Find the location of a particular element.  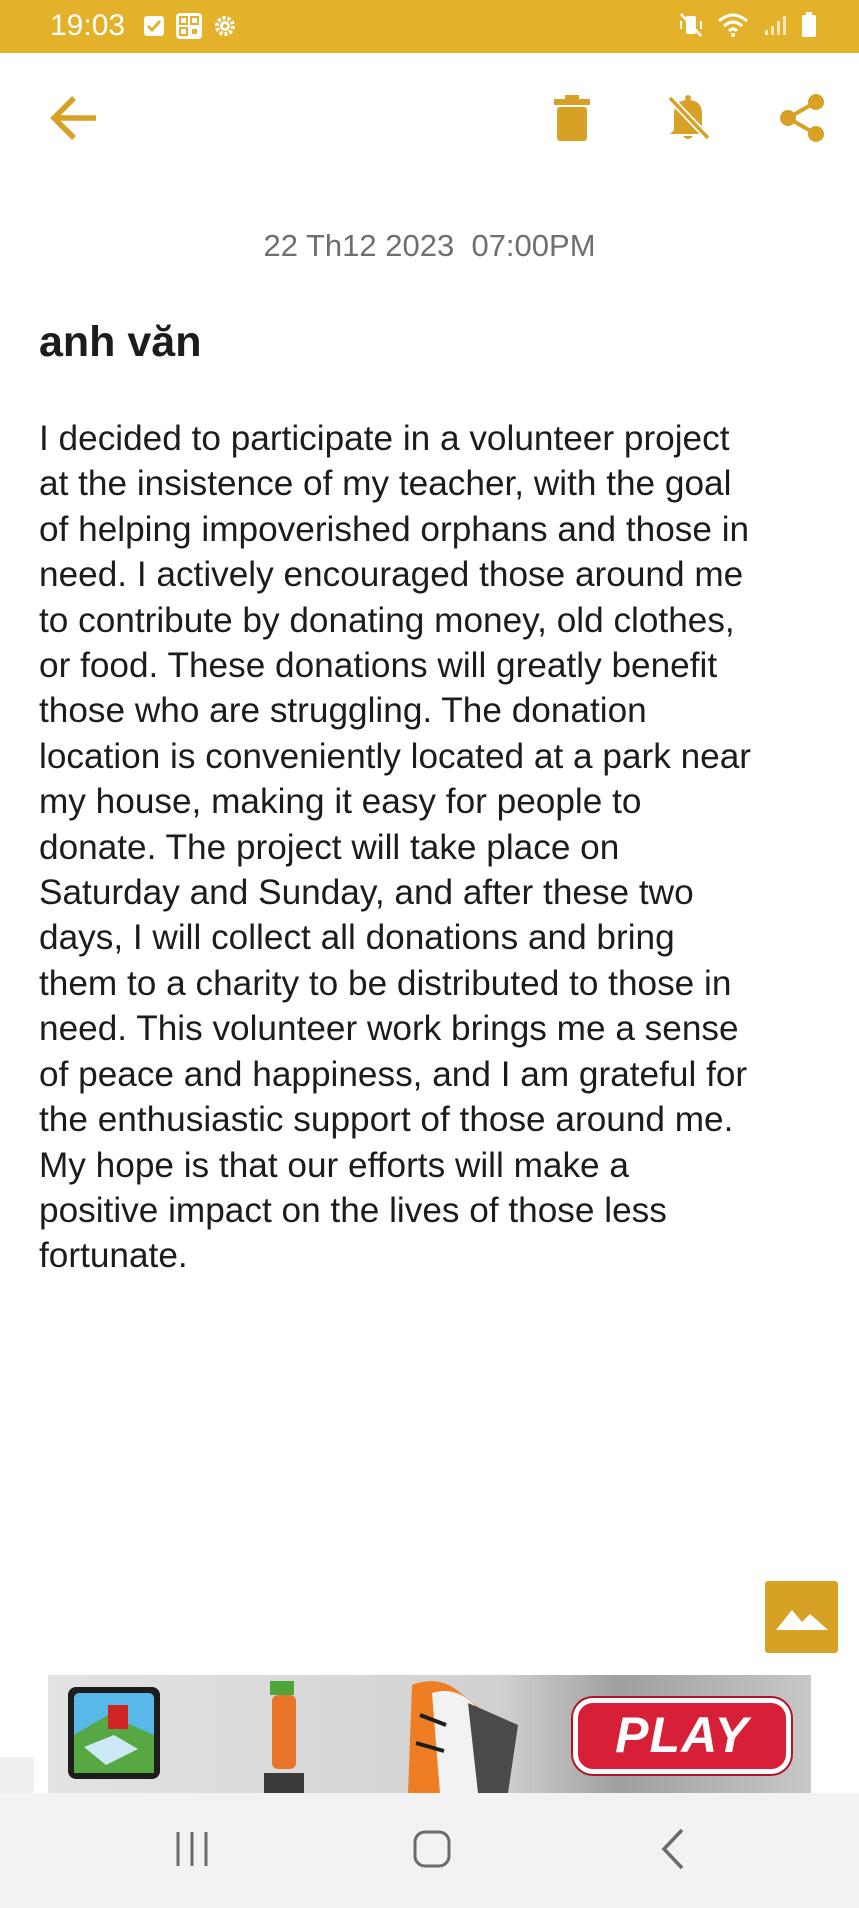

recent-apps-button is located at coordinates (192, 1851).